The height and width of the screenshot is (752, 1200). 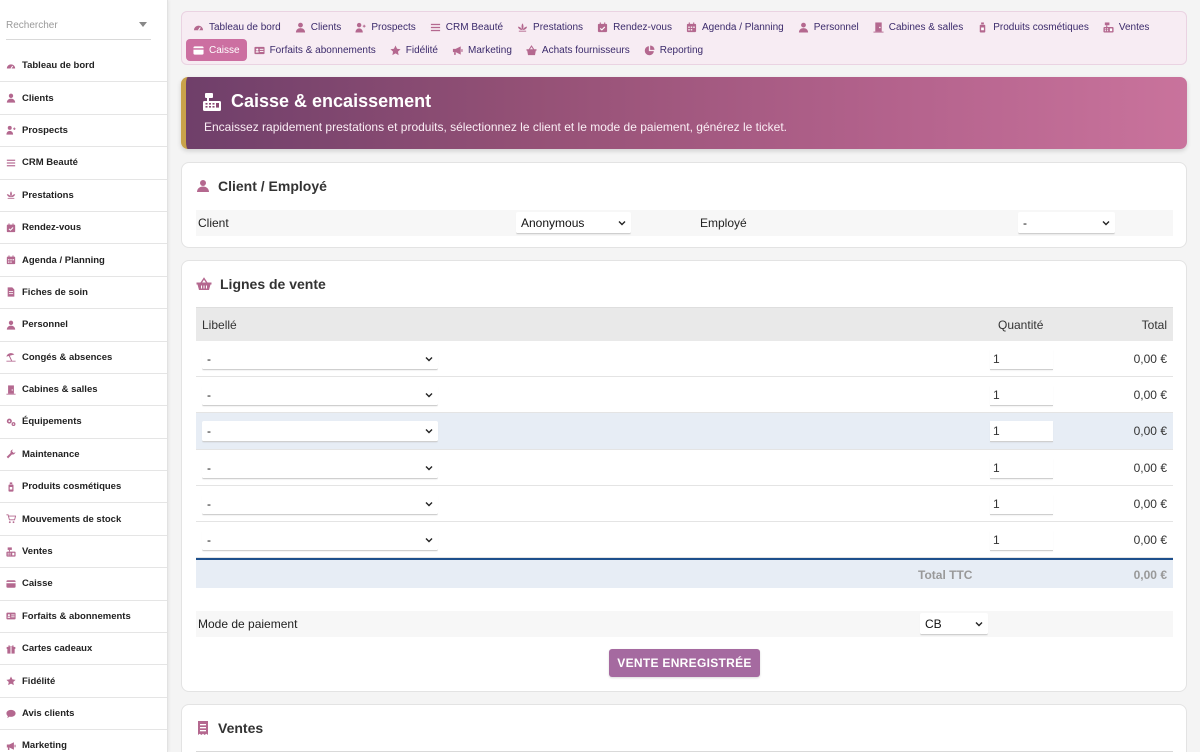 What do you see at coordinates (11, 616) in the screenshot?
I see `id-card-icon` at bounding box center [11, 616].